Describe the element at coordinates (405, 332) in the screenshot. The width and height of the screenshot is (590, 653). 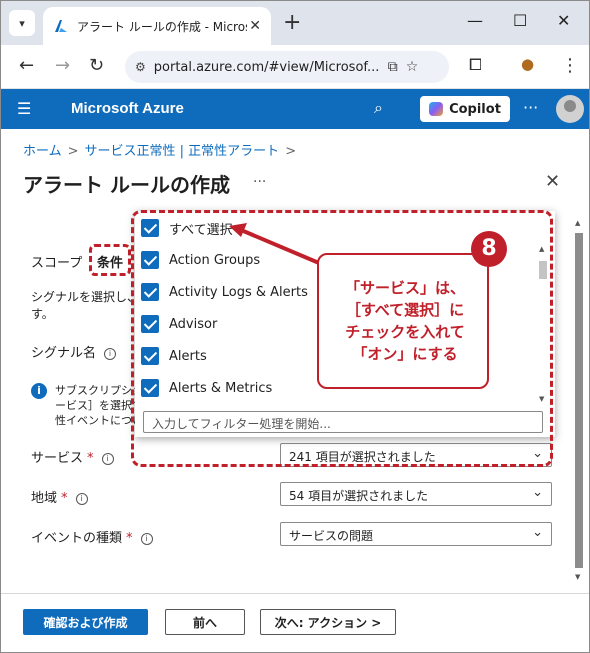
I see `annotation-line: チェックを入れて` at that location.